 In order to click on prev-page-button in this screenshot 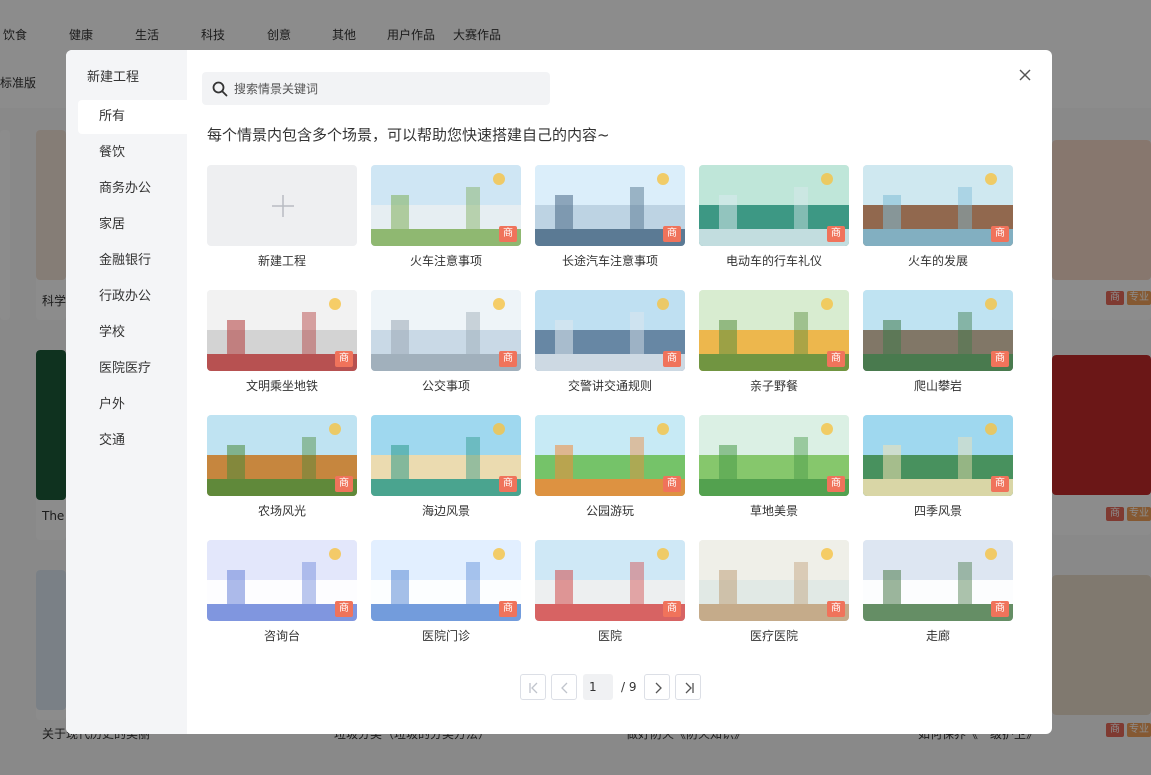, I will do `click(564, 687)`.